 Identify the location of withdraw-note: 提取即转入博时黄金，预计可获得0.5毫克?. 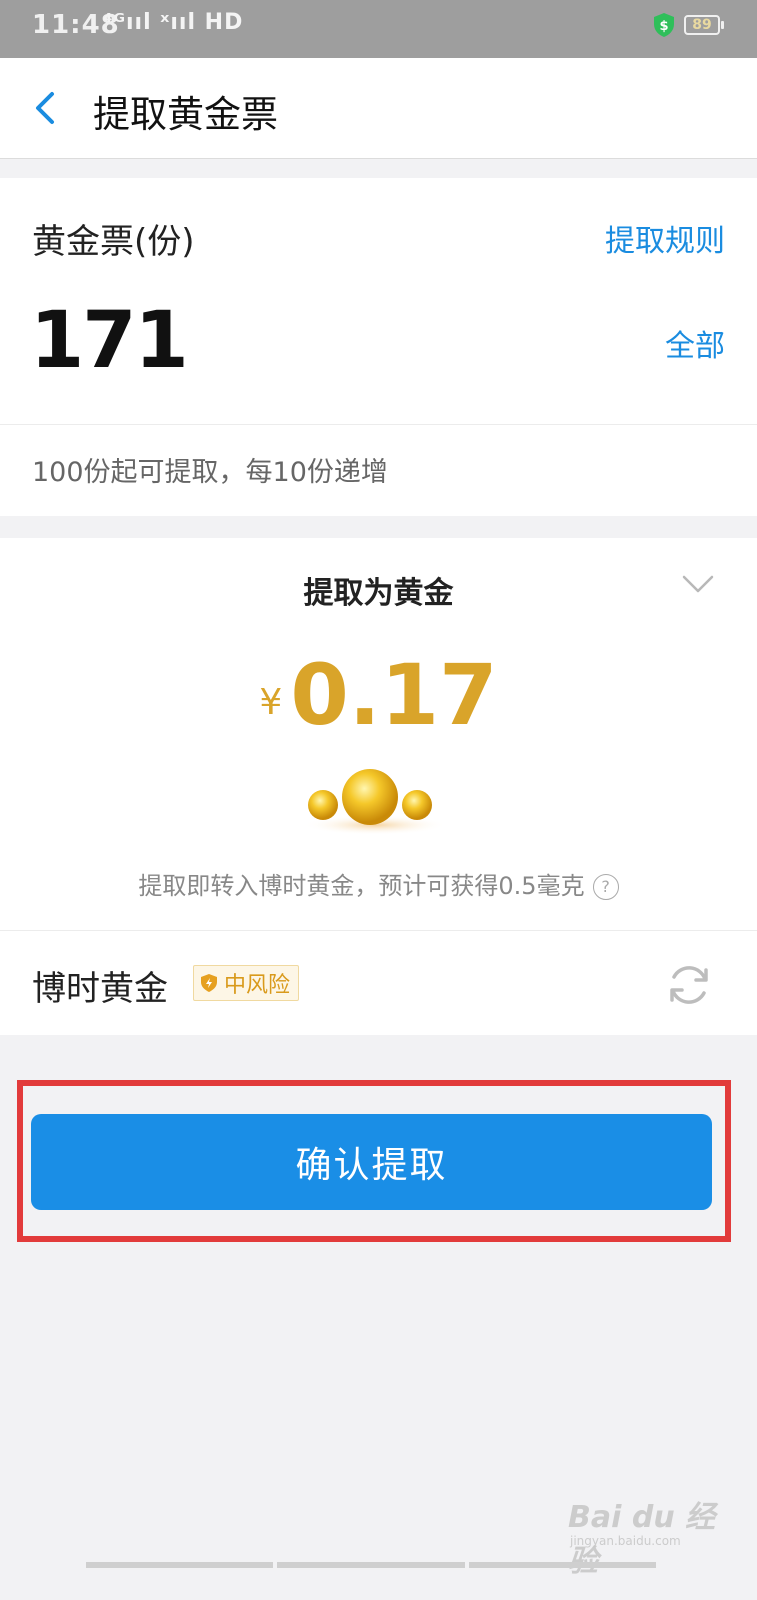
(378, 883).